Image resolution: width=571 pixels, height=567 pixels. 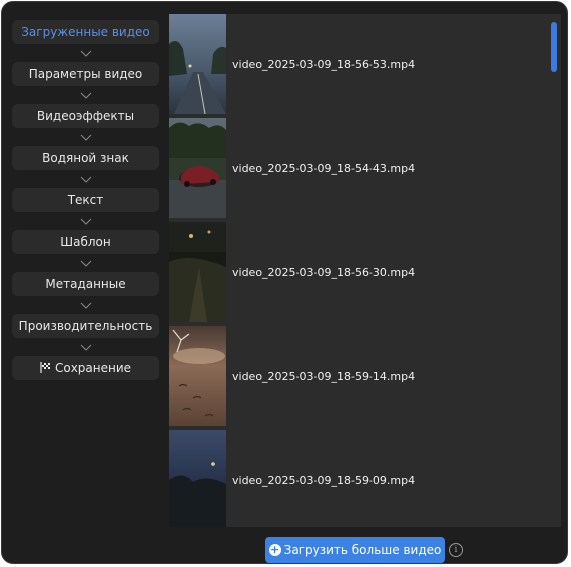 What do you see at coordinates (85, 32) in the screenshot?
I see `step-uploaded-videos: Загруженные видео` at bounding box center [85, 32].